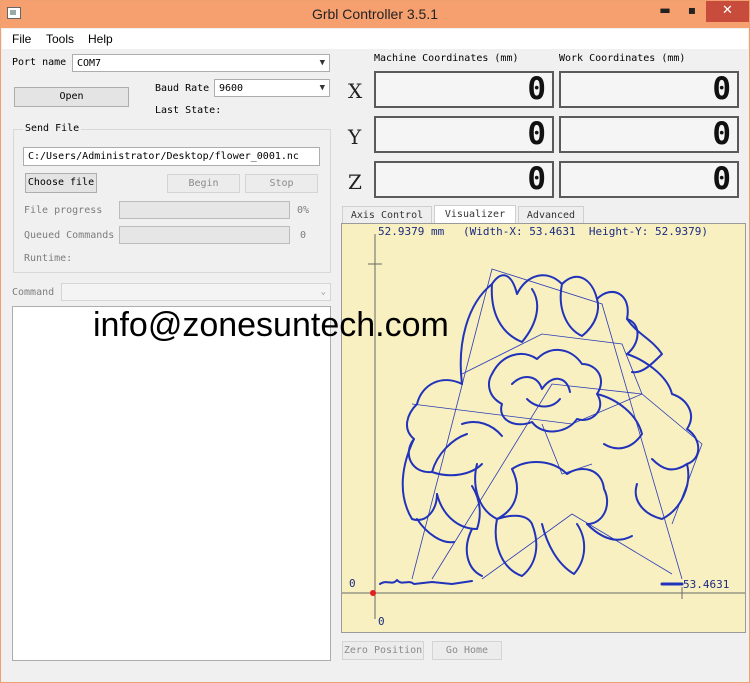  What do you see at coordinates (387, 215) in the screenshot?
I see `tab-axis-control: Axis Control` at bounding box center [387, 215].